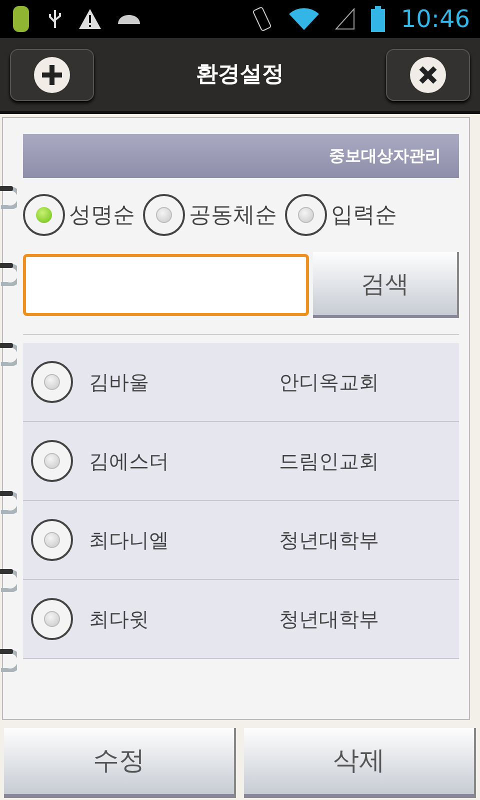 The width and height of the screenshot is (480, 800). What do you see at coordinates (129, 540) in the screenshot?
I see `person-name: 최다니엘` at bounding box center [129, 540].